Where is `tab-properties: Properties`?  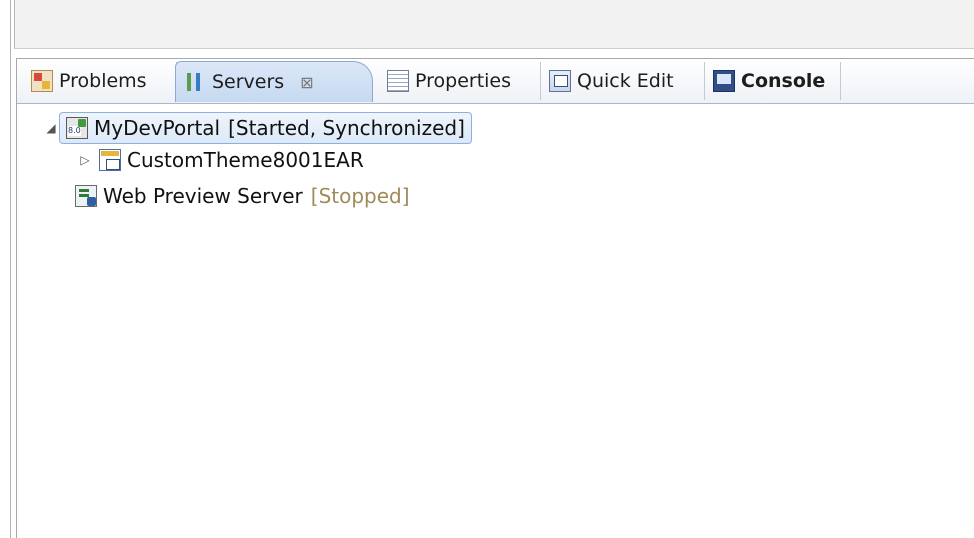
tab-properties: Properties is located at coordinates (460, 81).